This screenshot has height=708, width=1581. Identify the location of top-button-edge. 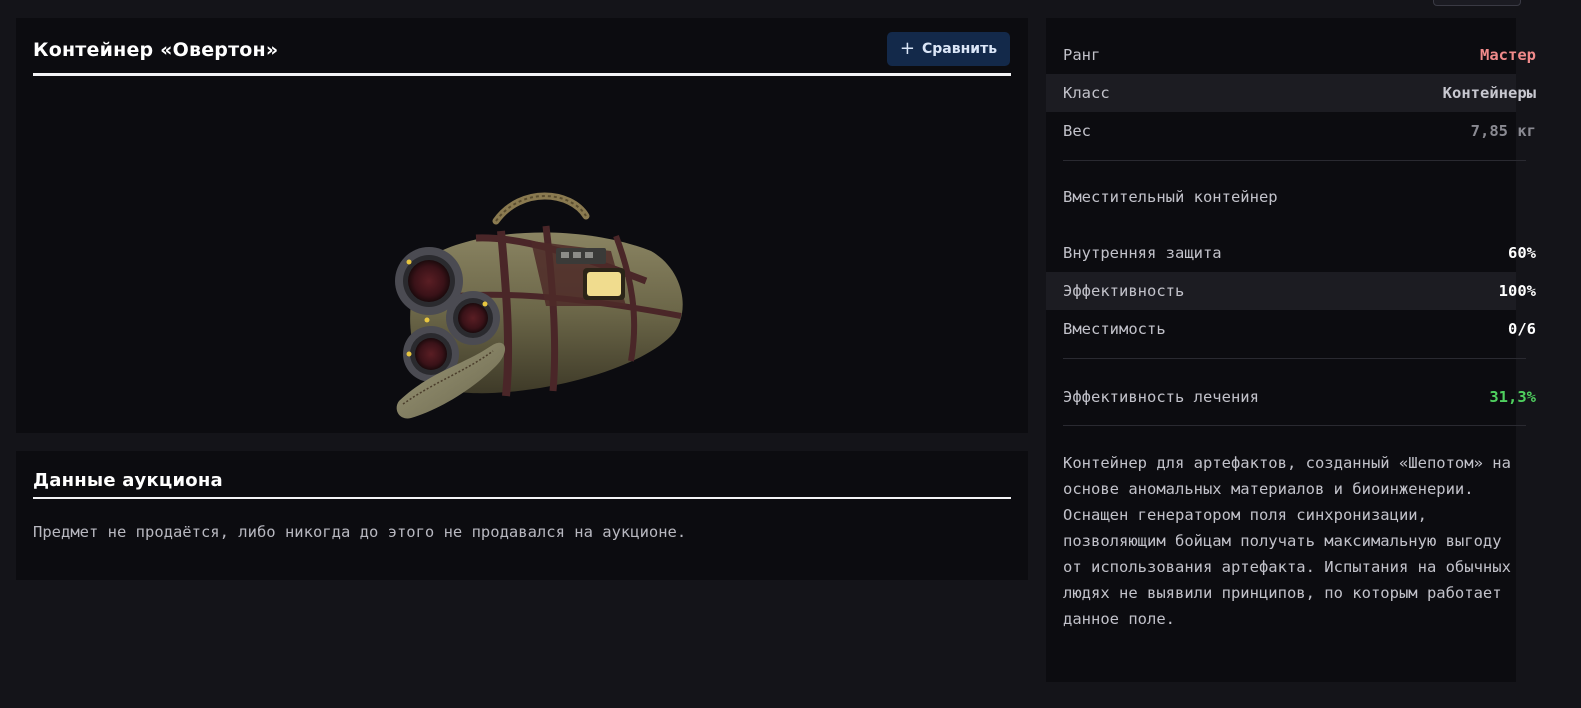
(1477, 3).